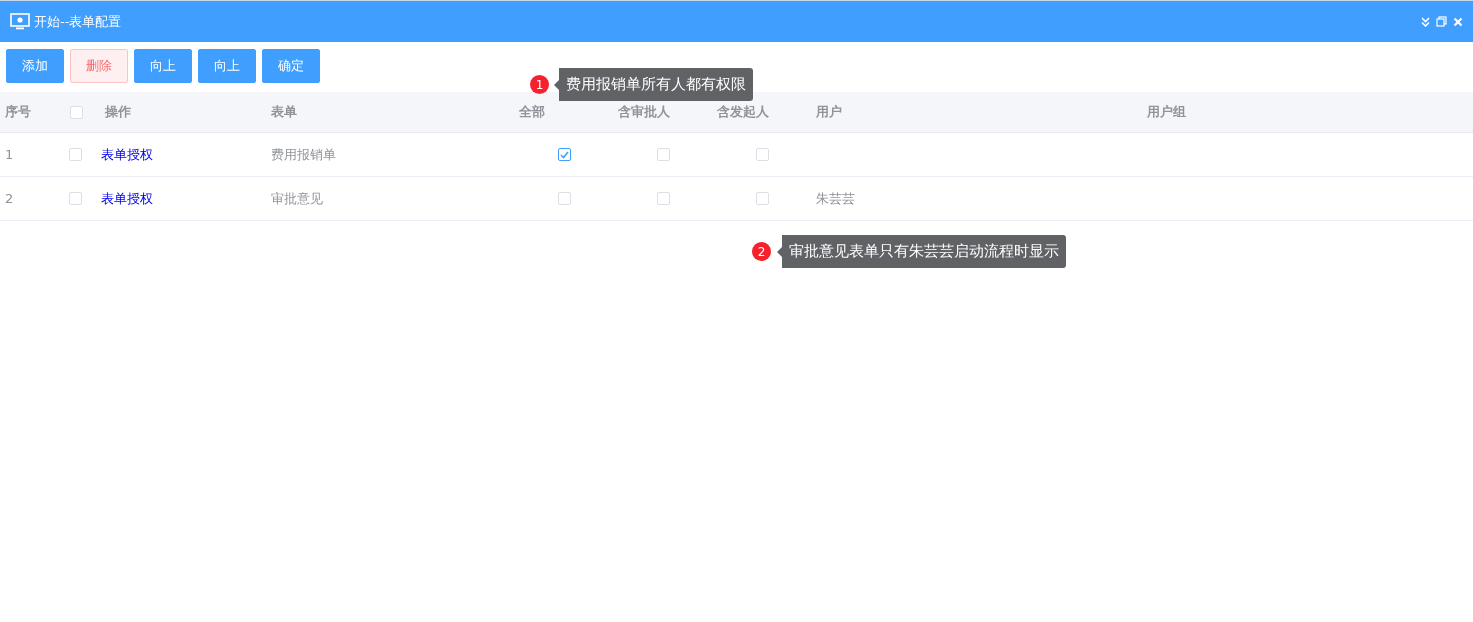  What do you see at coordinates (539, 84) in the screenshot?
I see `number-badge: 1` at bounding box center [539, 84].